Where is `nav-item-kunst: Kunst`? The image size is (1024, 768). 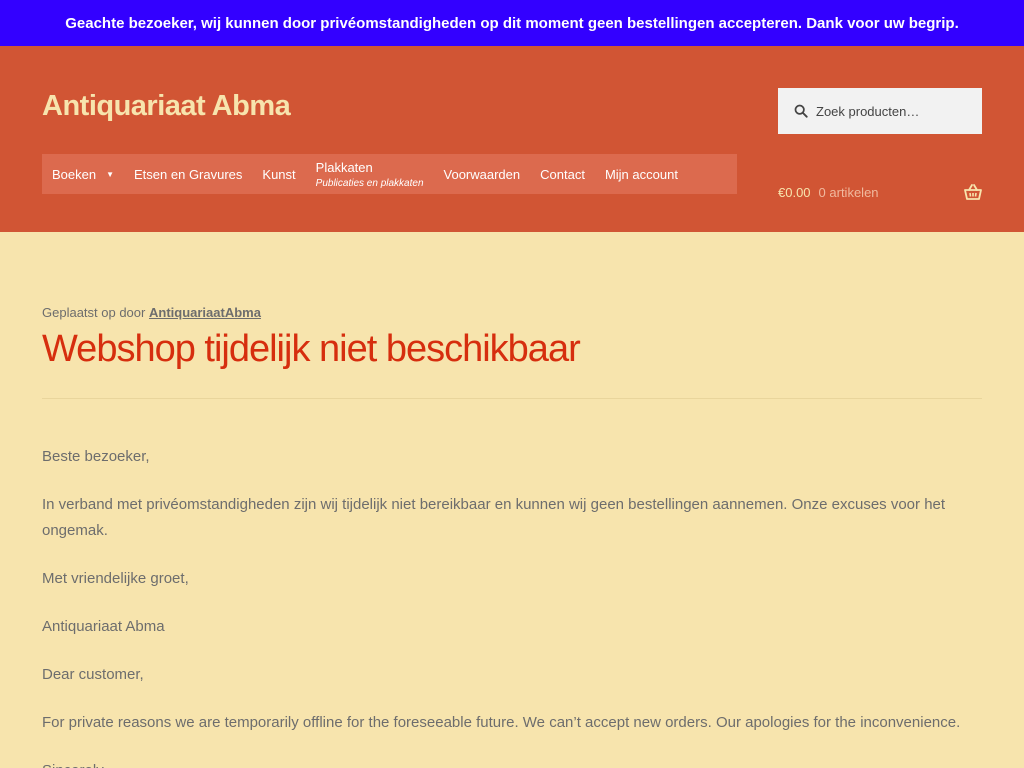 nav-item-kunst: Kunst is located at coordinates (278, 174).